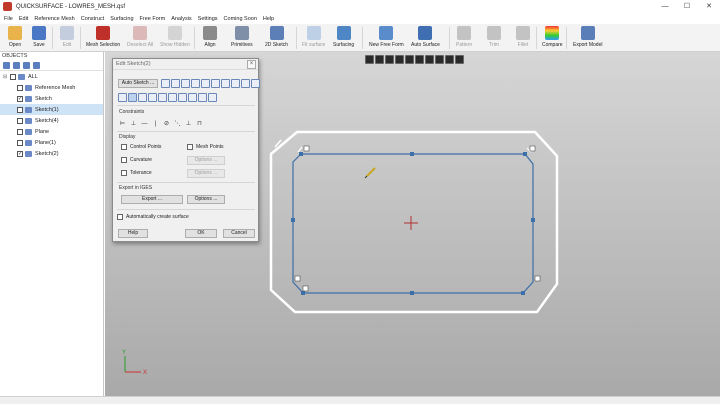 Image resolution: width=720 pixels, height=404 pixels. What do you see at coordinates (343, 37) in the screenshot?
I see `surfacing-button: Surfacing` at bounding box center [343, 37].